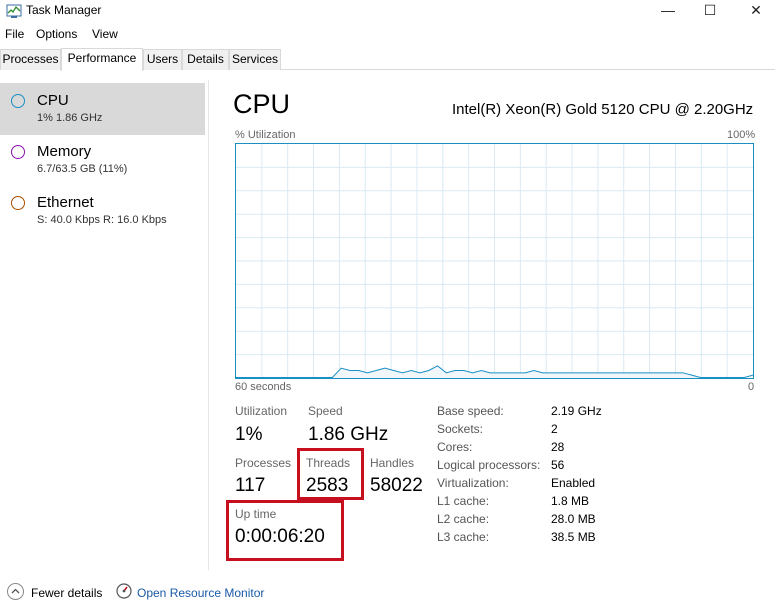 The width and height of the screenshot is (775, 614). Describe the element at coordinates (249, 434) in the screenshot. I see `utilization-value: 1%` at that location.